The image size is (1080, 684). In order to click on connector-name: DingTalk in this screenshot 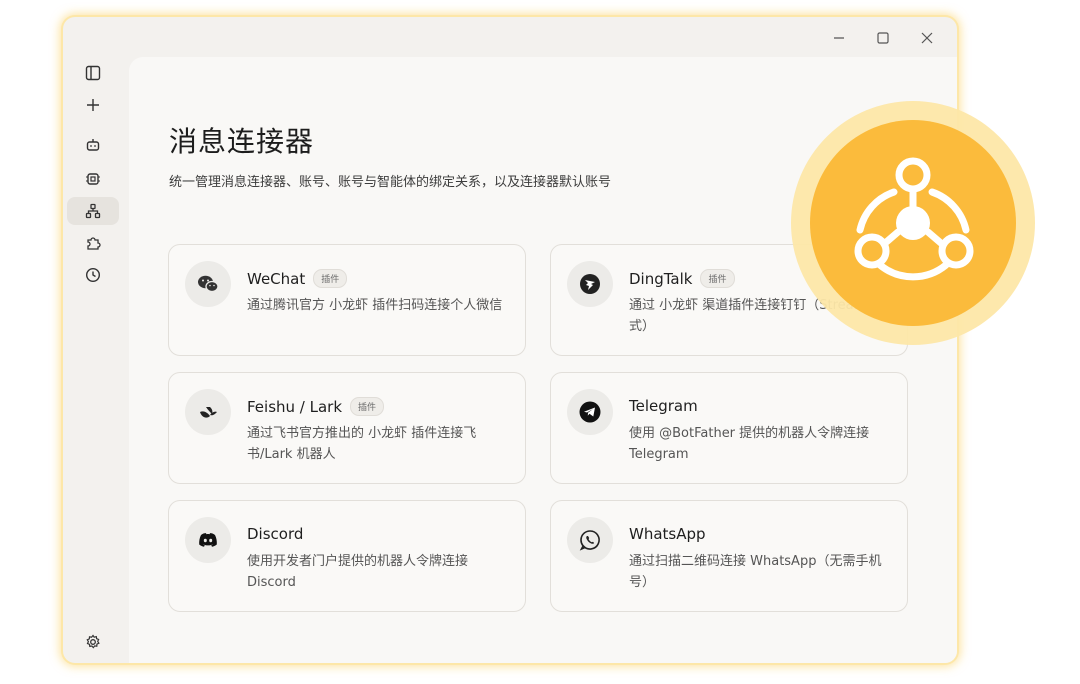, I will do `click(661, 278)`.